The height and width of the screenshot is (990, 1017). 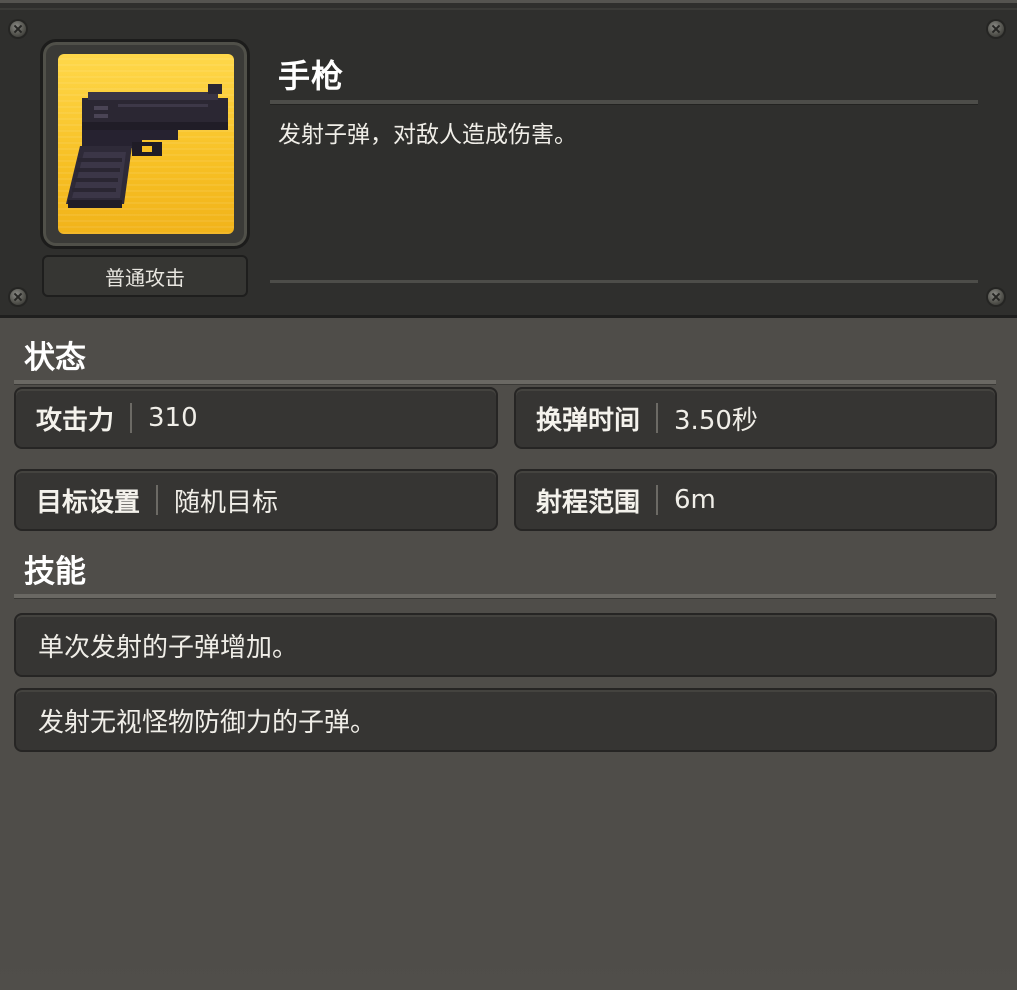 What do you see at coordinates (168, 647) in the screenshot?
I see `skill-text: 单次发射的子弹增加。` at bounding box center [168, 647].